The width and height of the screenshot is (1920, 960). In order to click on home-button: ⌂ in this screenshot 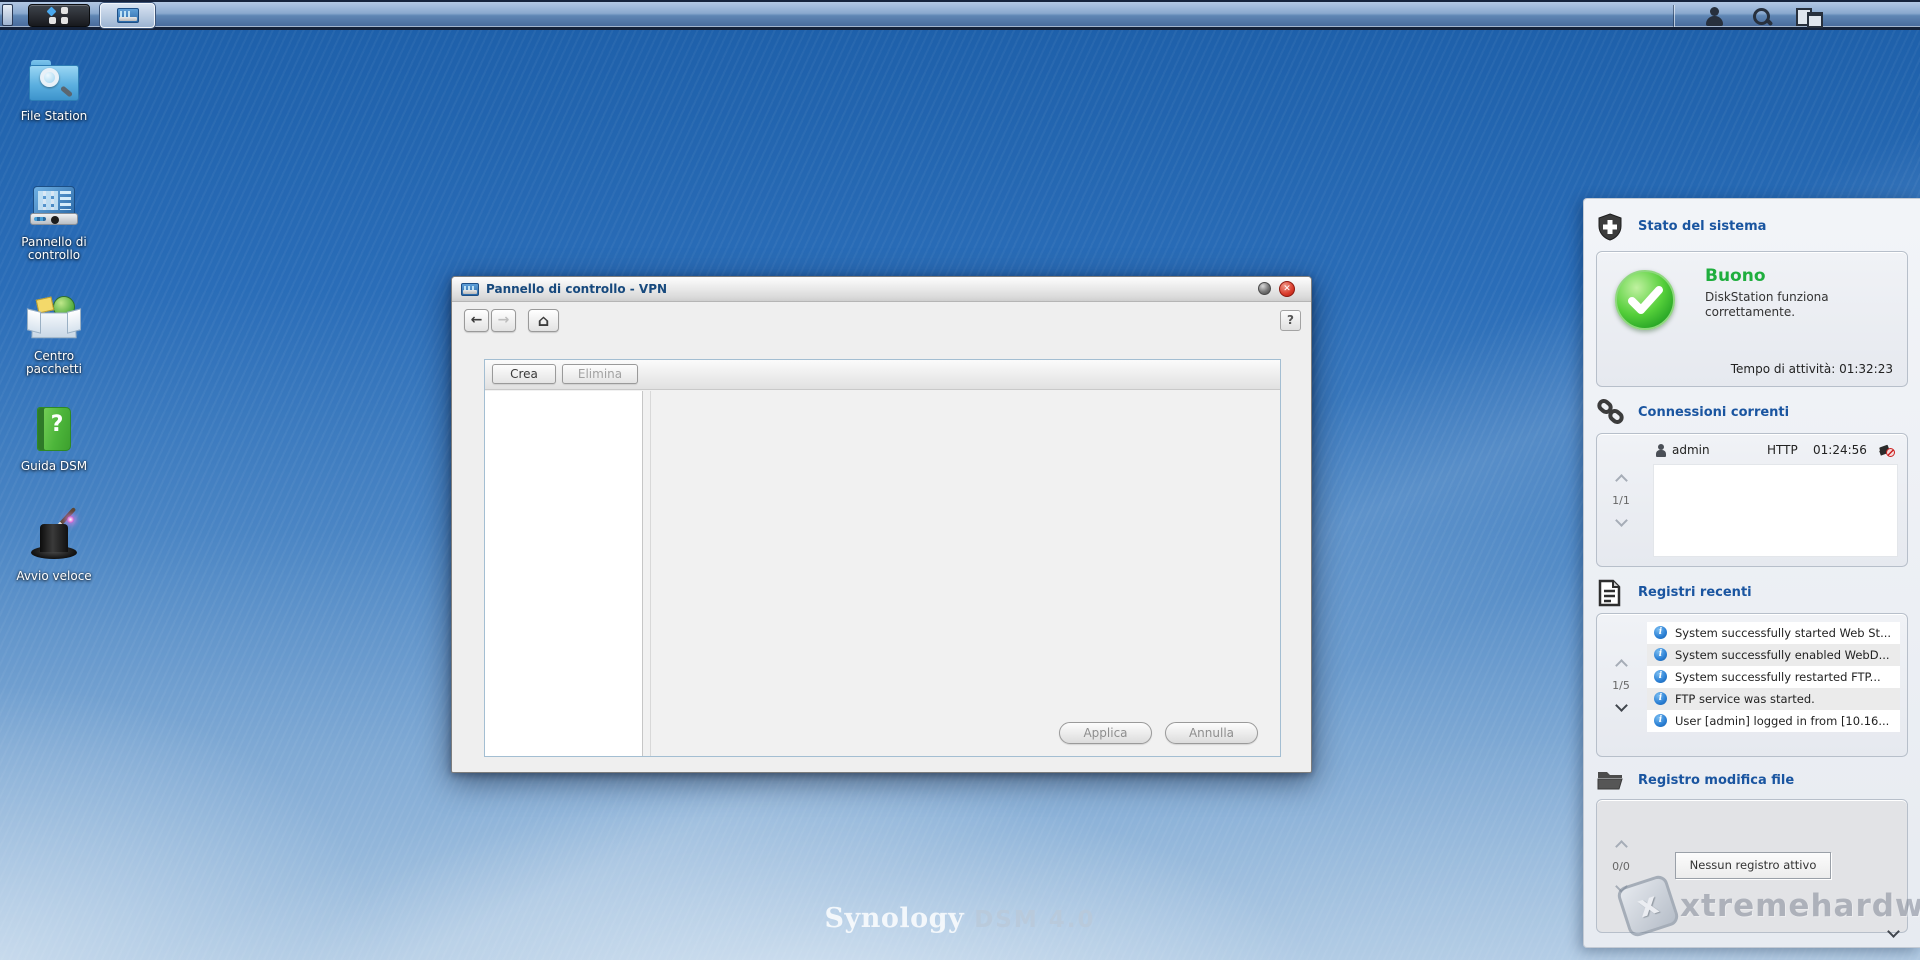, I will do `click(543, 320)`.